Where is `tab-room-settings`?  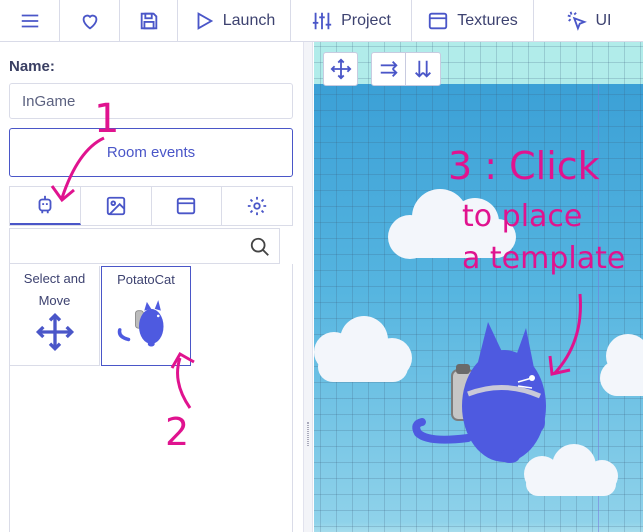 tab-room-settings is located at coordinates (257, 206).